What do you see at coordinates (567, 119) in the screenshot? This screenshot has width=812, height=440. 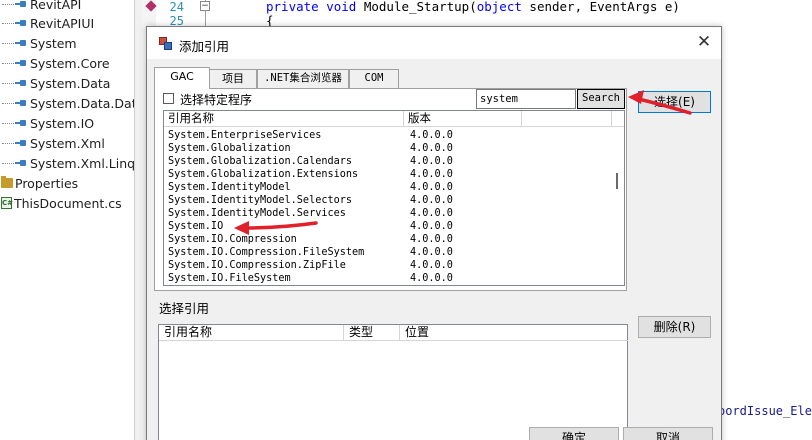 I see `column-header-blank` at bounding box center [567, 119].